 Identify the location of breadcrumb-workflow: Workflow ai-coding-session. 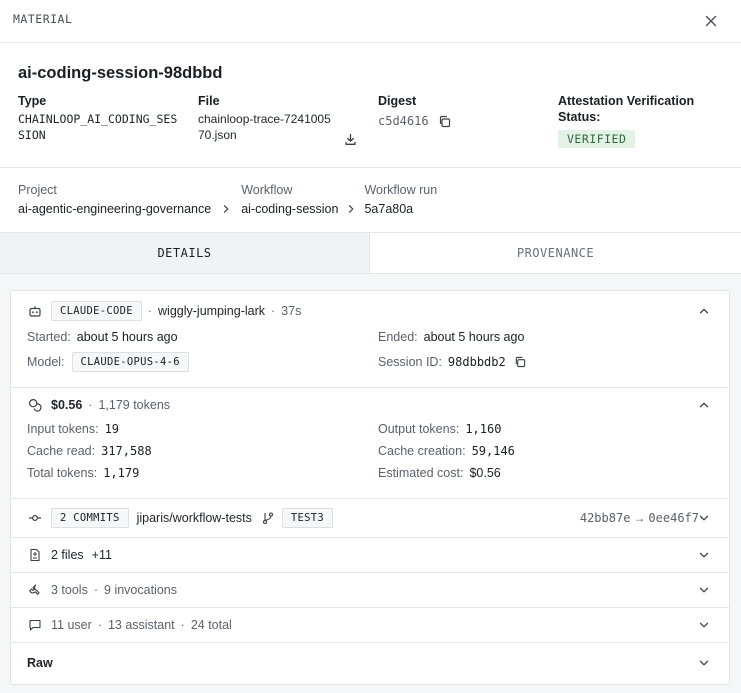
(289, 199).